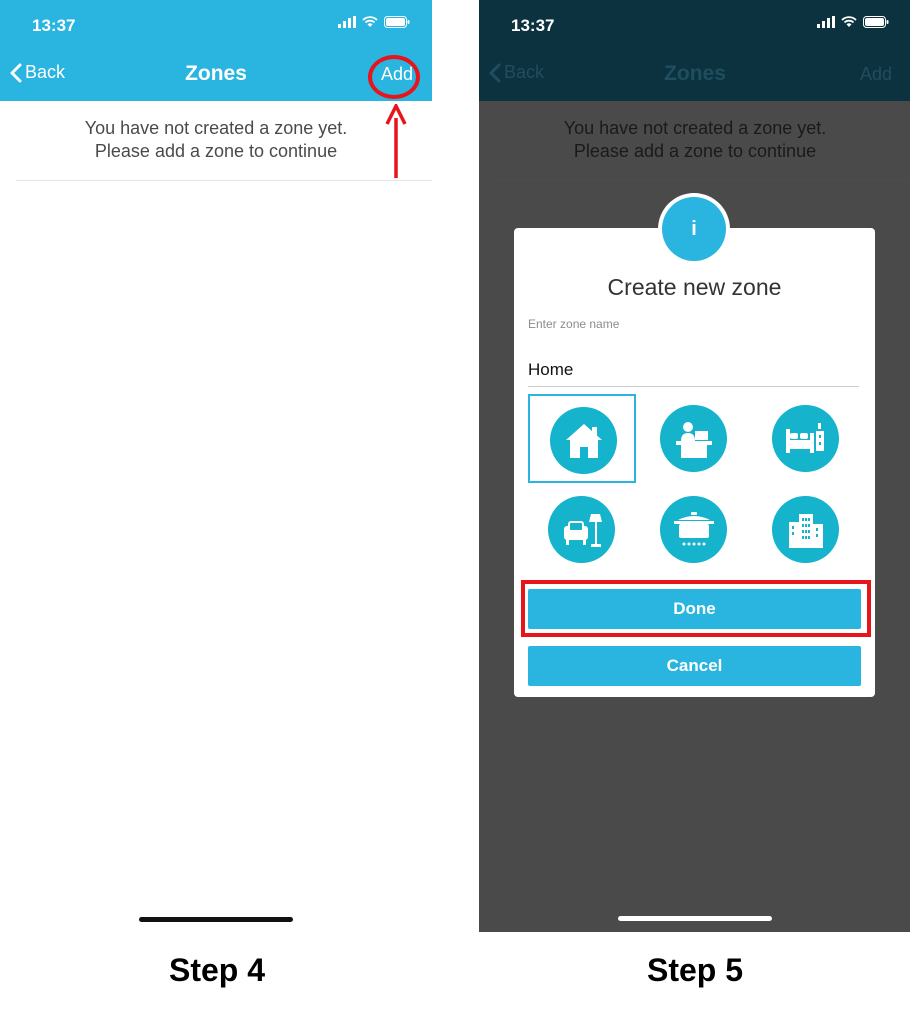  I want to click on dialog-title: Create new zone, so click(694, 287).